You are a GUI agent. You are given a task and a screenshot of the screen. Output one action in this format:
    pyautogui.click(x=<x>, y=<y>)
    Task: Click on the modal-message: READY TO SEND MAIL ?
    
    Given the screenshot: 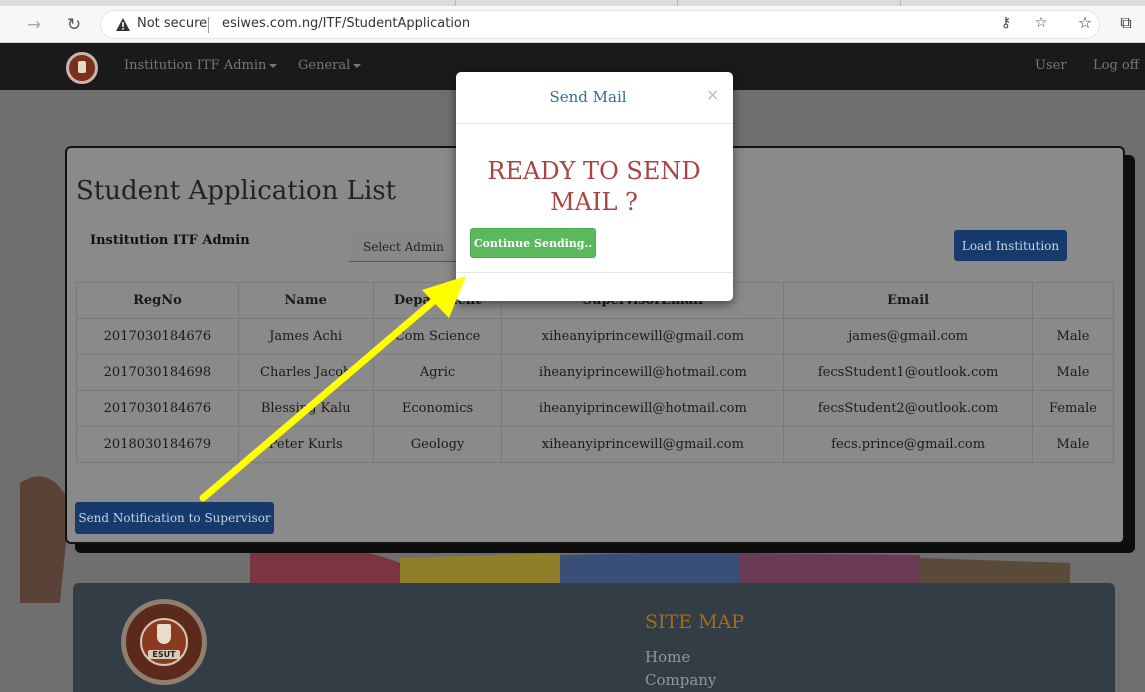 What is the action you would take?
    pyautogui.click(x=594, y=186)
    